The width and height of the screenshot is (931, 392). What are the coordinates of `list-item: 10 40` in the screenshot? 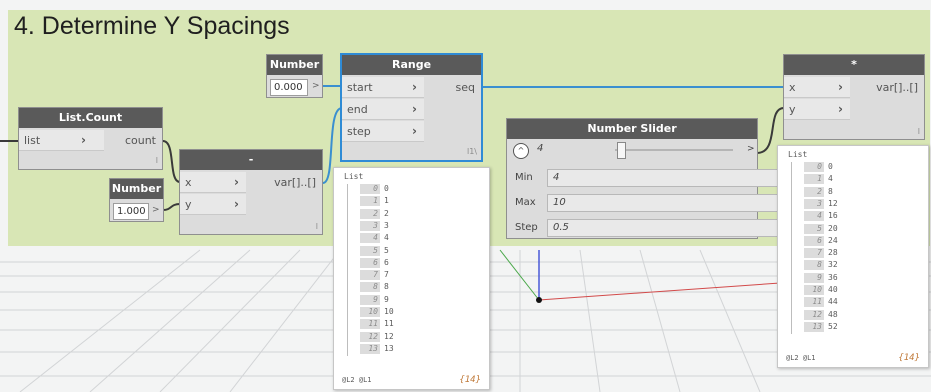 It's located at (821, 290).